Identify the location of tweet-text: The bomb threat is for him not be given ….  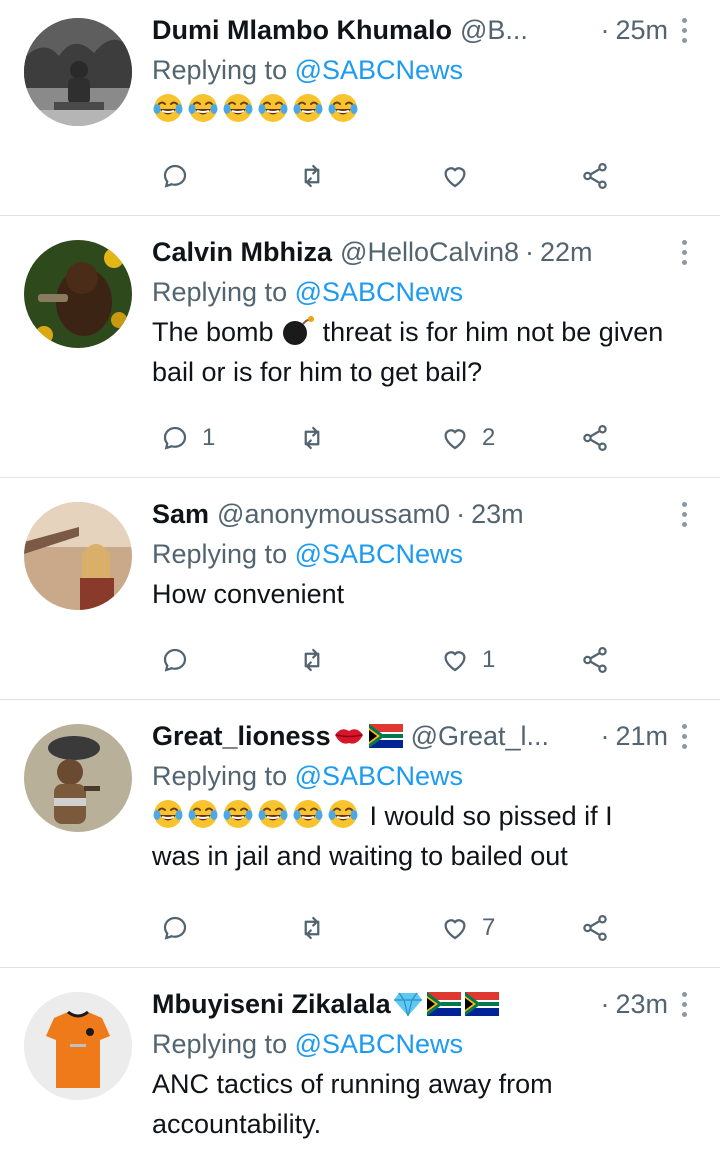
(408, 351).